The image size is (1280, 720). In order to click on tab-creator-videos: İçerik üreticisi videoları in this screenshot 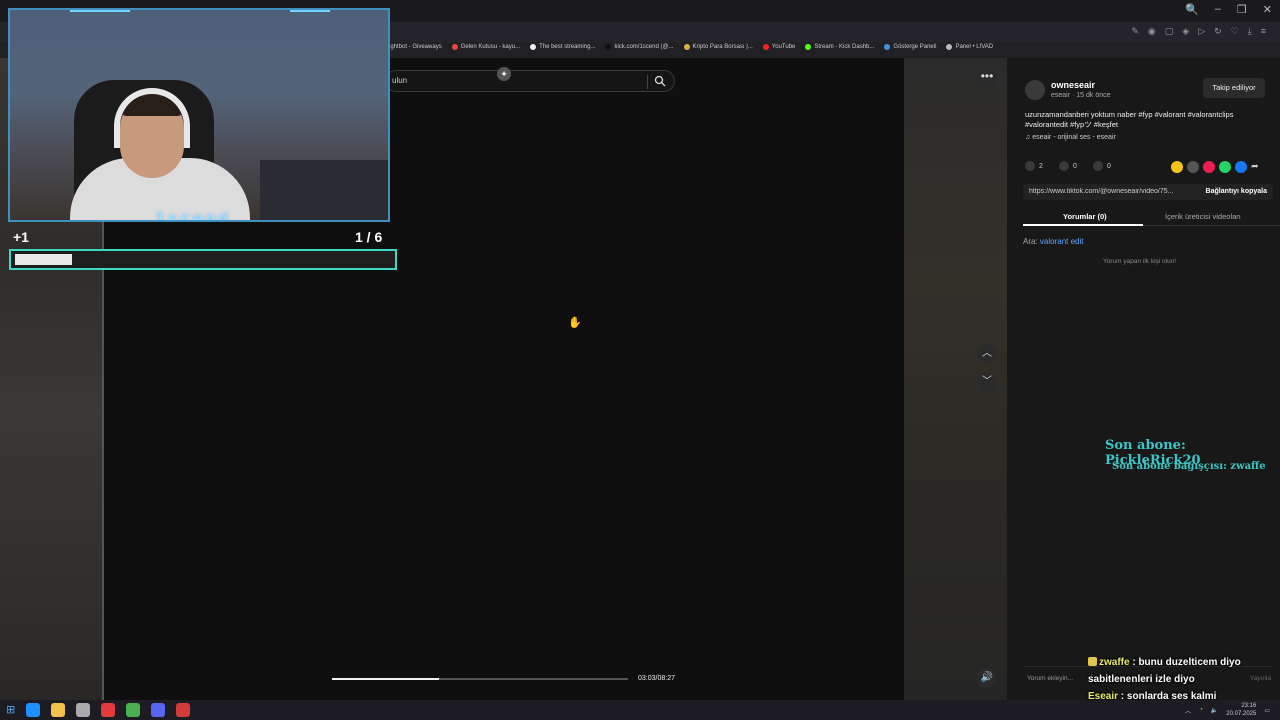, I will do `click(1203, 216)`.